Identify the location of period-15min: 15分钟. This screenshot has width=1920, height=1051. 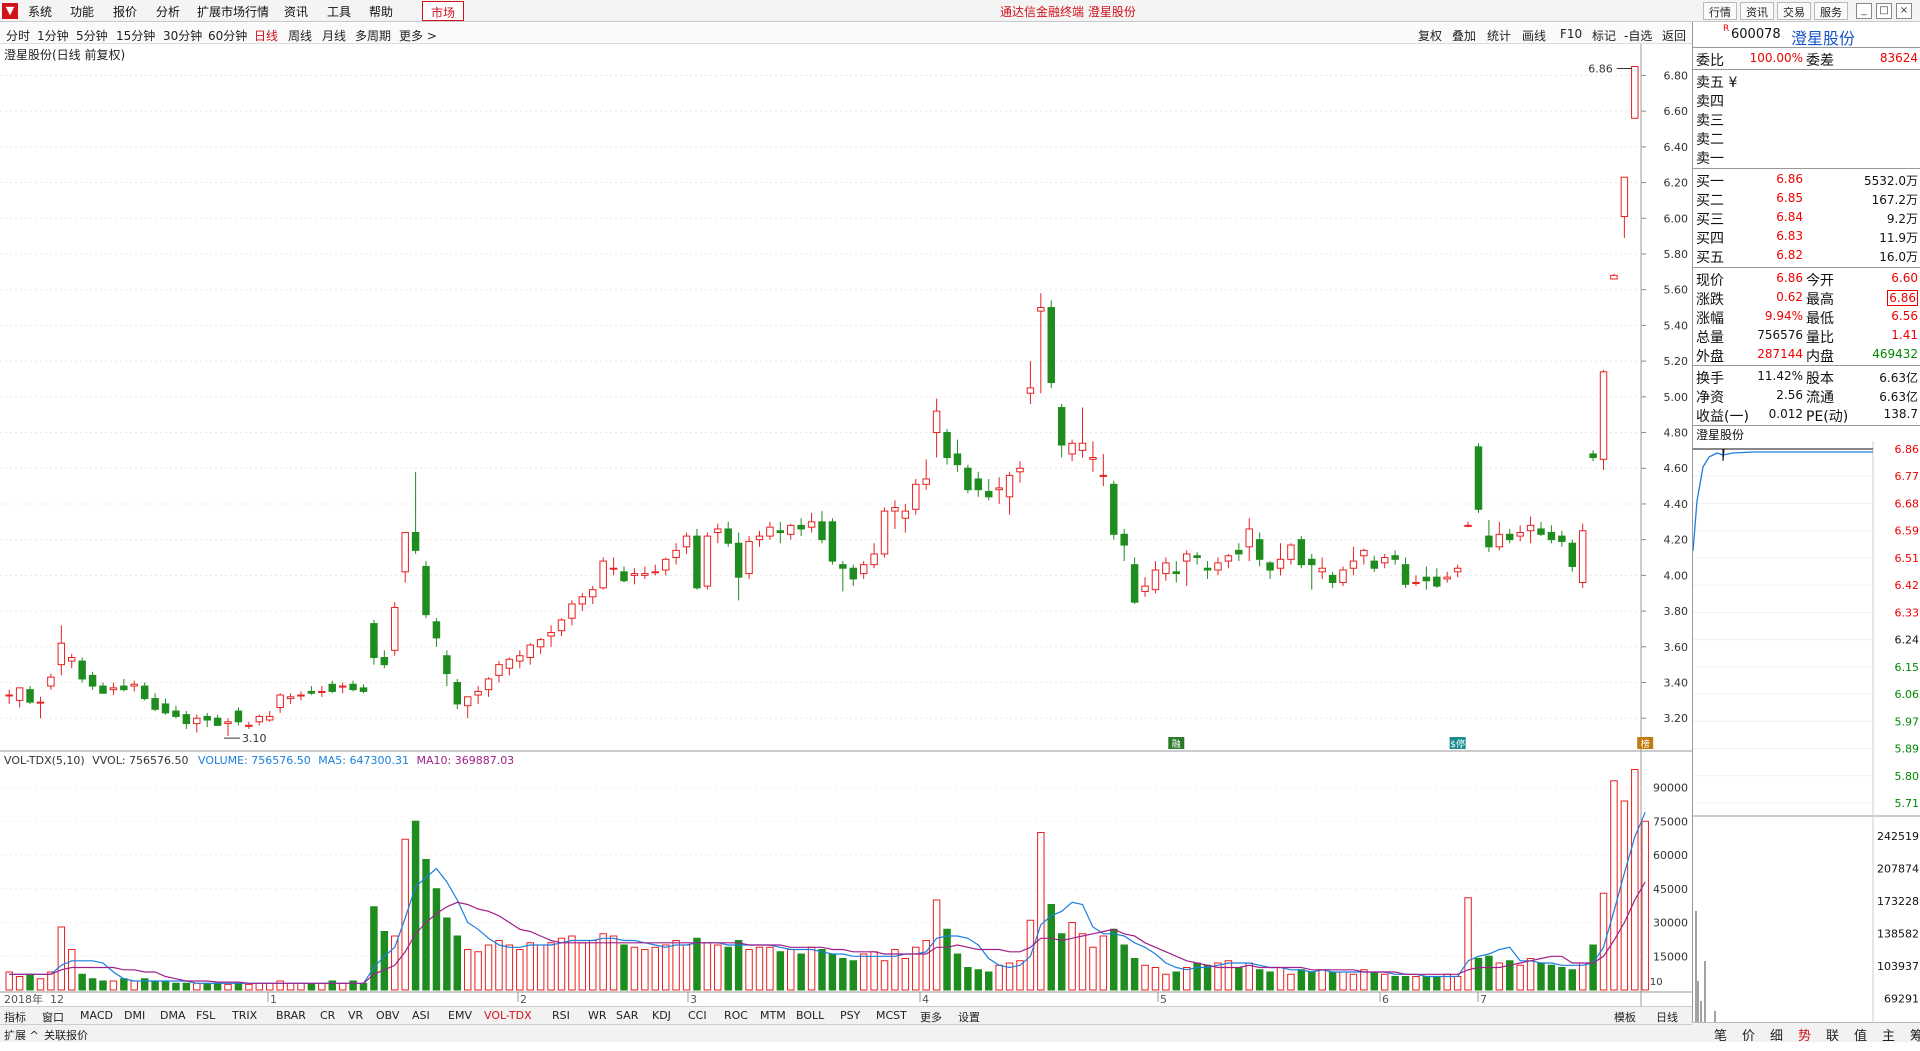
(135, 35).